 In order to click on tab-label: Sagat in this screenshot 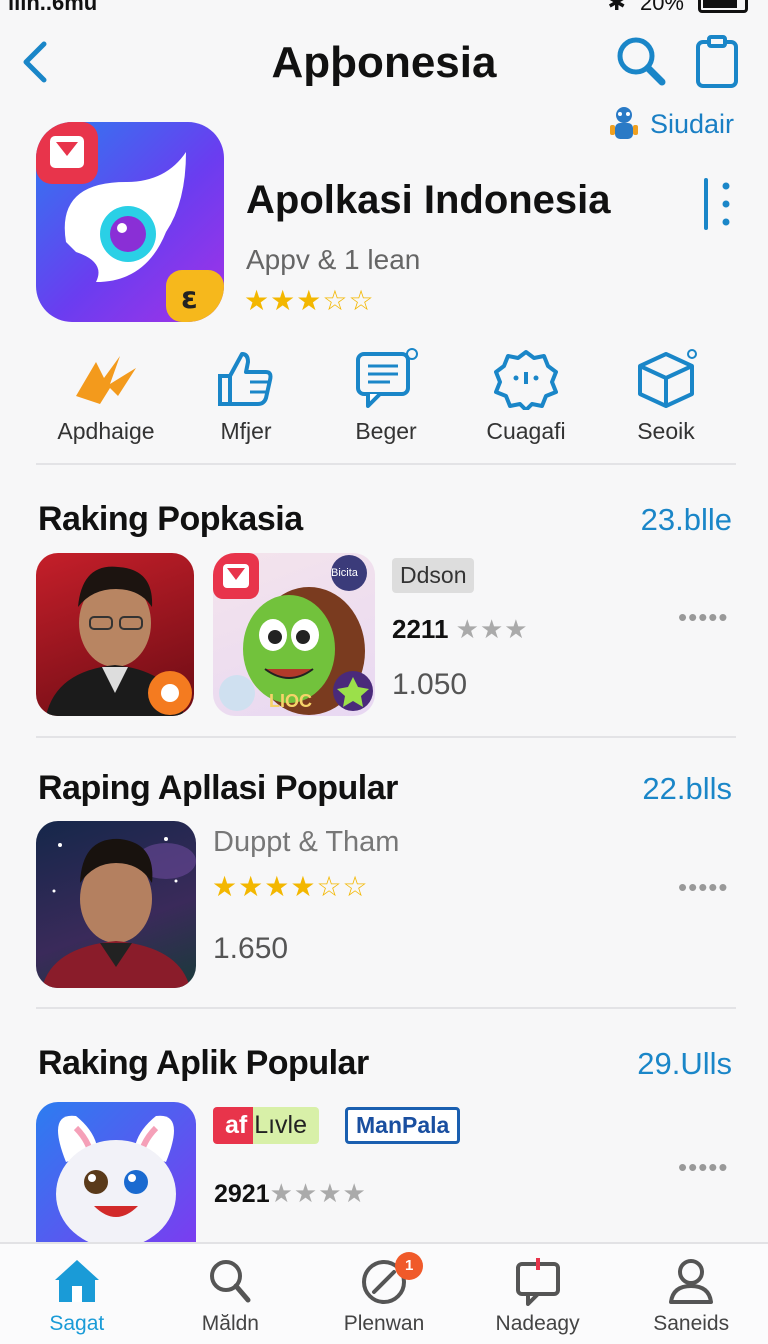, I will do `click(77, 1323)`.